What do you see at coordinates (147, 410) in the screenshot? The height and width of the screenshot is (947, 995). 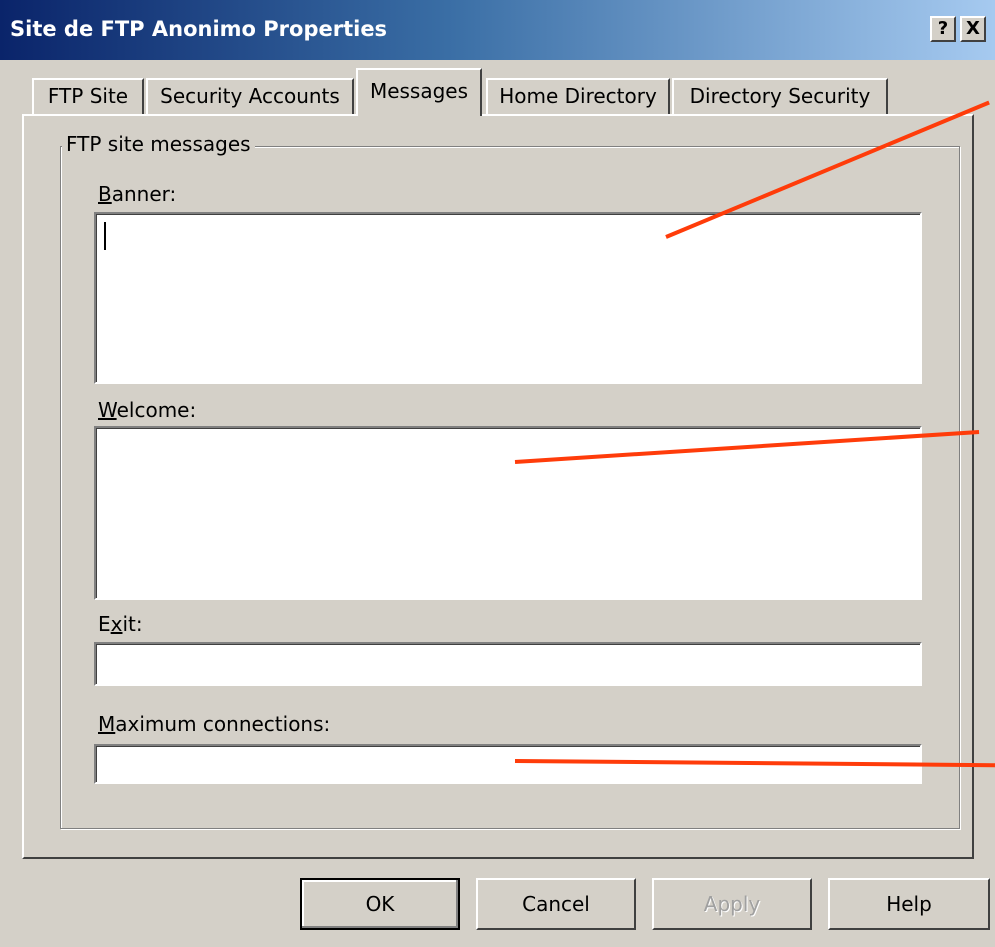 I see `welcome-label: Welcome:` at bounding box center [147, 410].